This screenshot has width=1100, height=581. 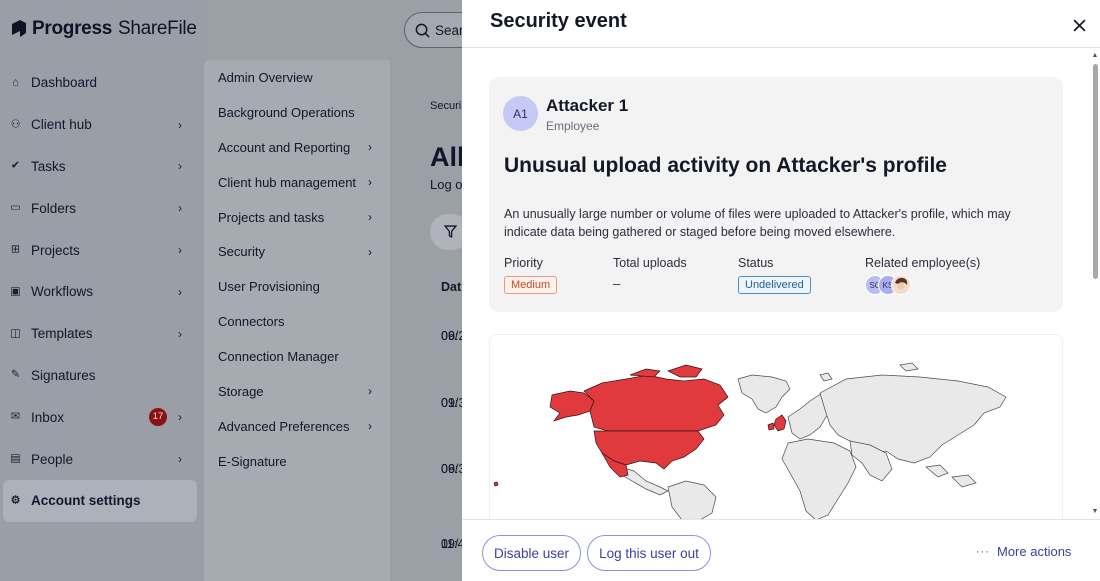 I want to click on sidebar-item-client-hub: ⚇ Client hub ›, so click(x=102, y=125).